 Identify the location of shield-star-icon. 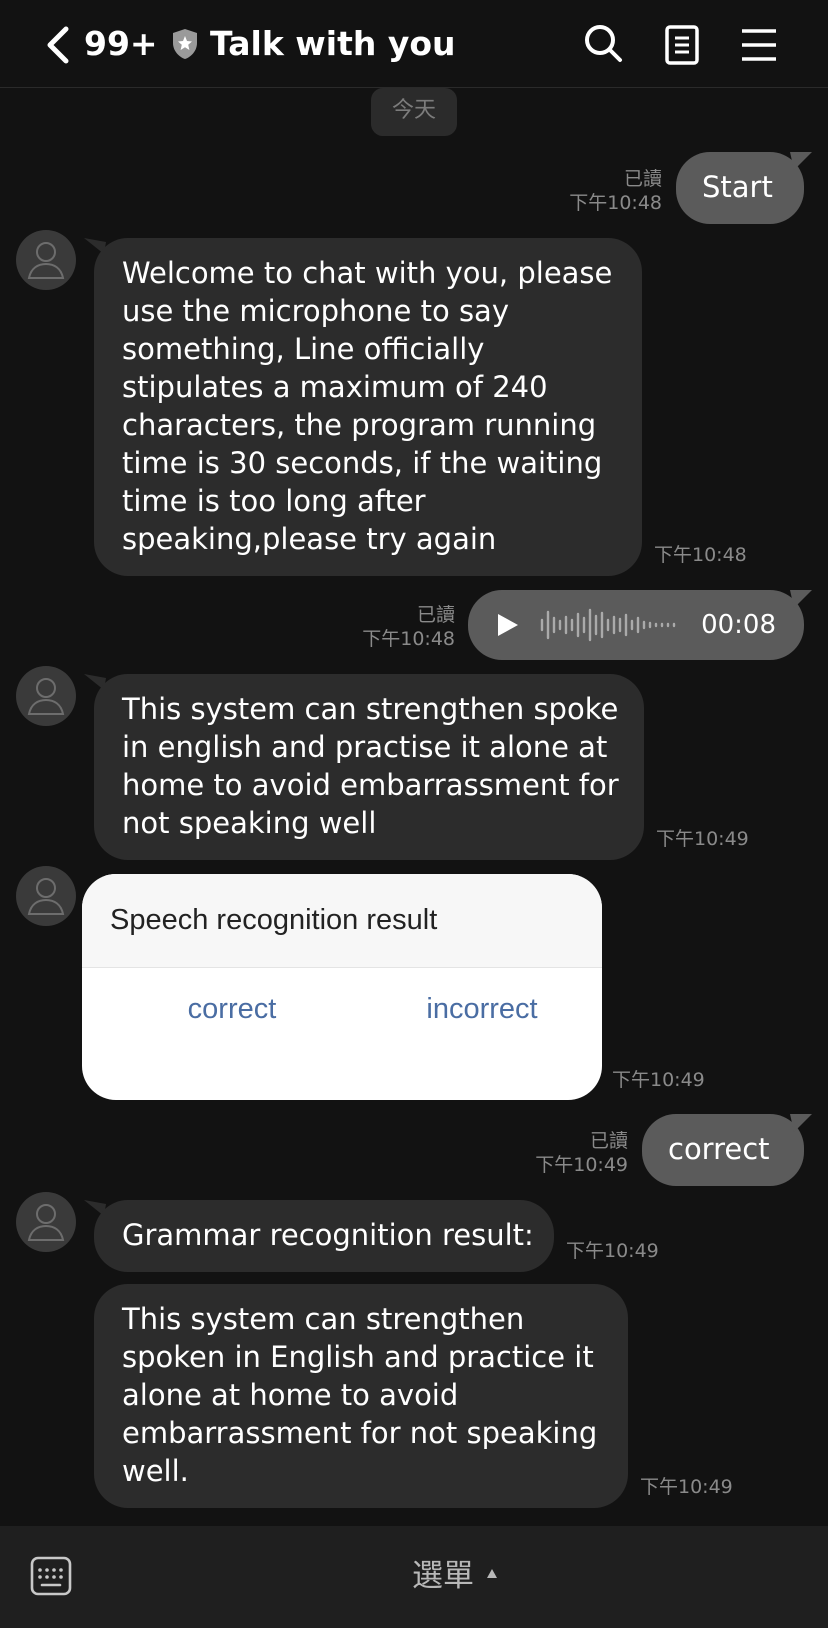
(185, 44).